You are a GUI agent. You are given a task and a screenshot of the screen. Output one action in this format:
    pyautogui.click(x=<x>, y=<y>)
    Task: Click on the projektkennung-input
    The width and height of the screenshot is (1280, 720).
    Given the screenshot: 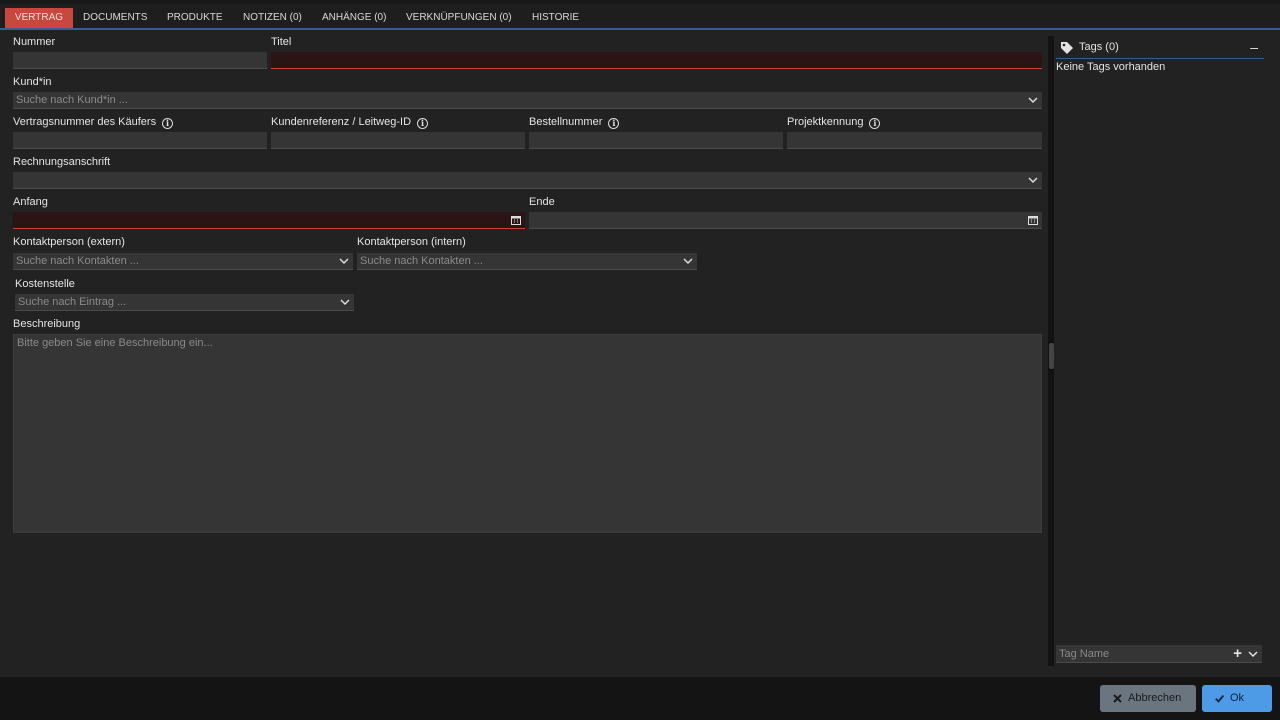 What is the action you would take?
    pyautogui.click(x=914, y=140)
    